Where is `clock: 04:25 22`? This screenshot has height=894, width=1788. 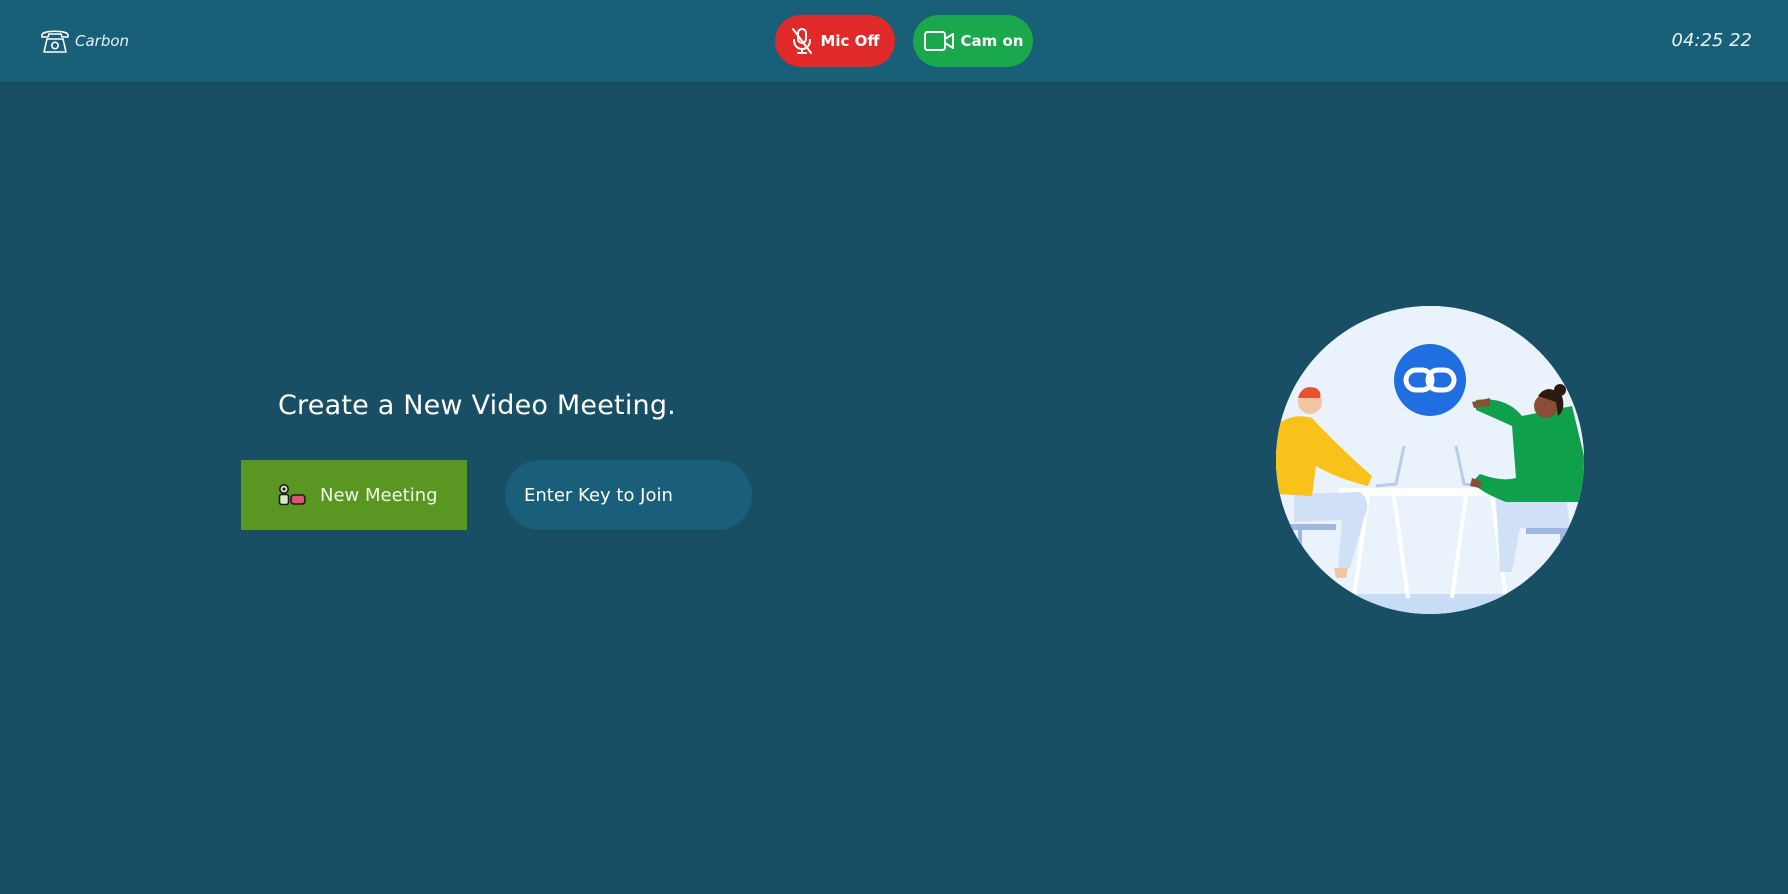 clock: 04:25 22 is located at coordinates (1712, 40).